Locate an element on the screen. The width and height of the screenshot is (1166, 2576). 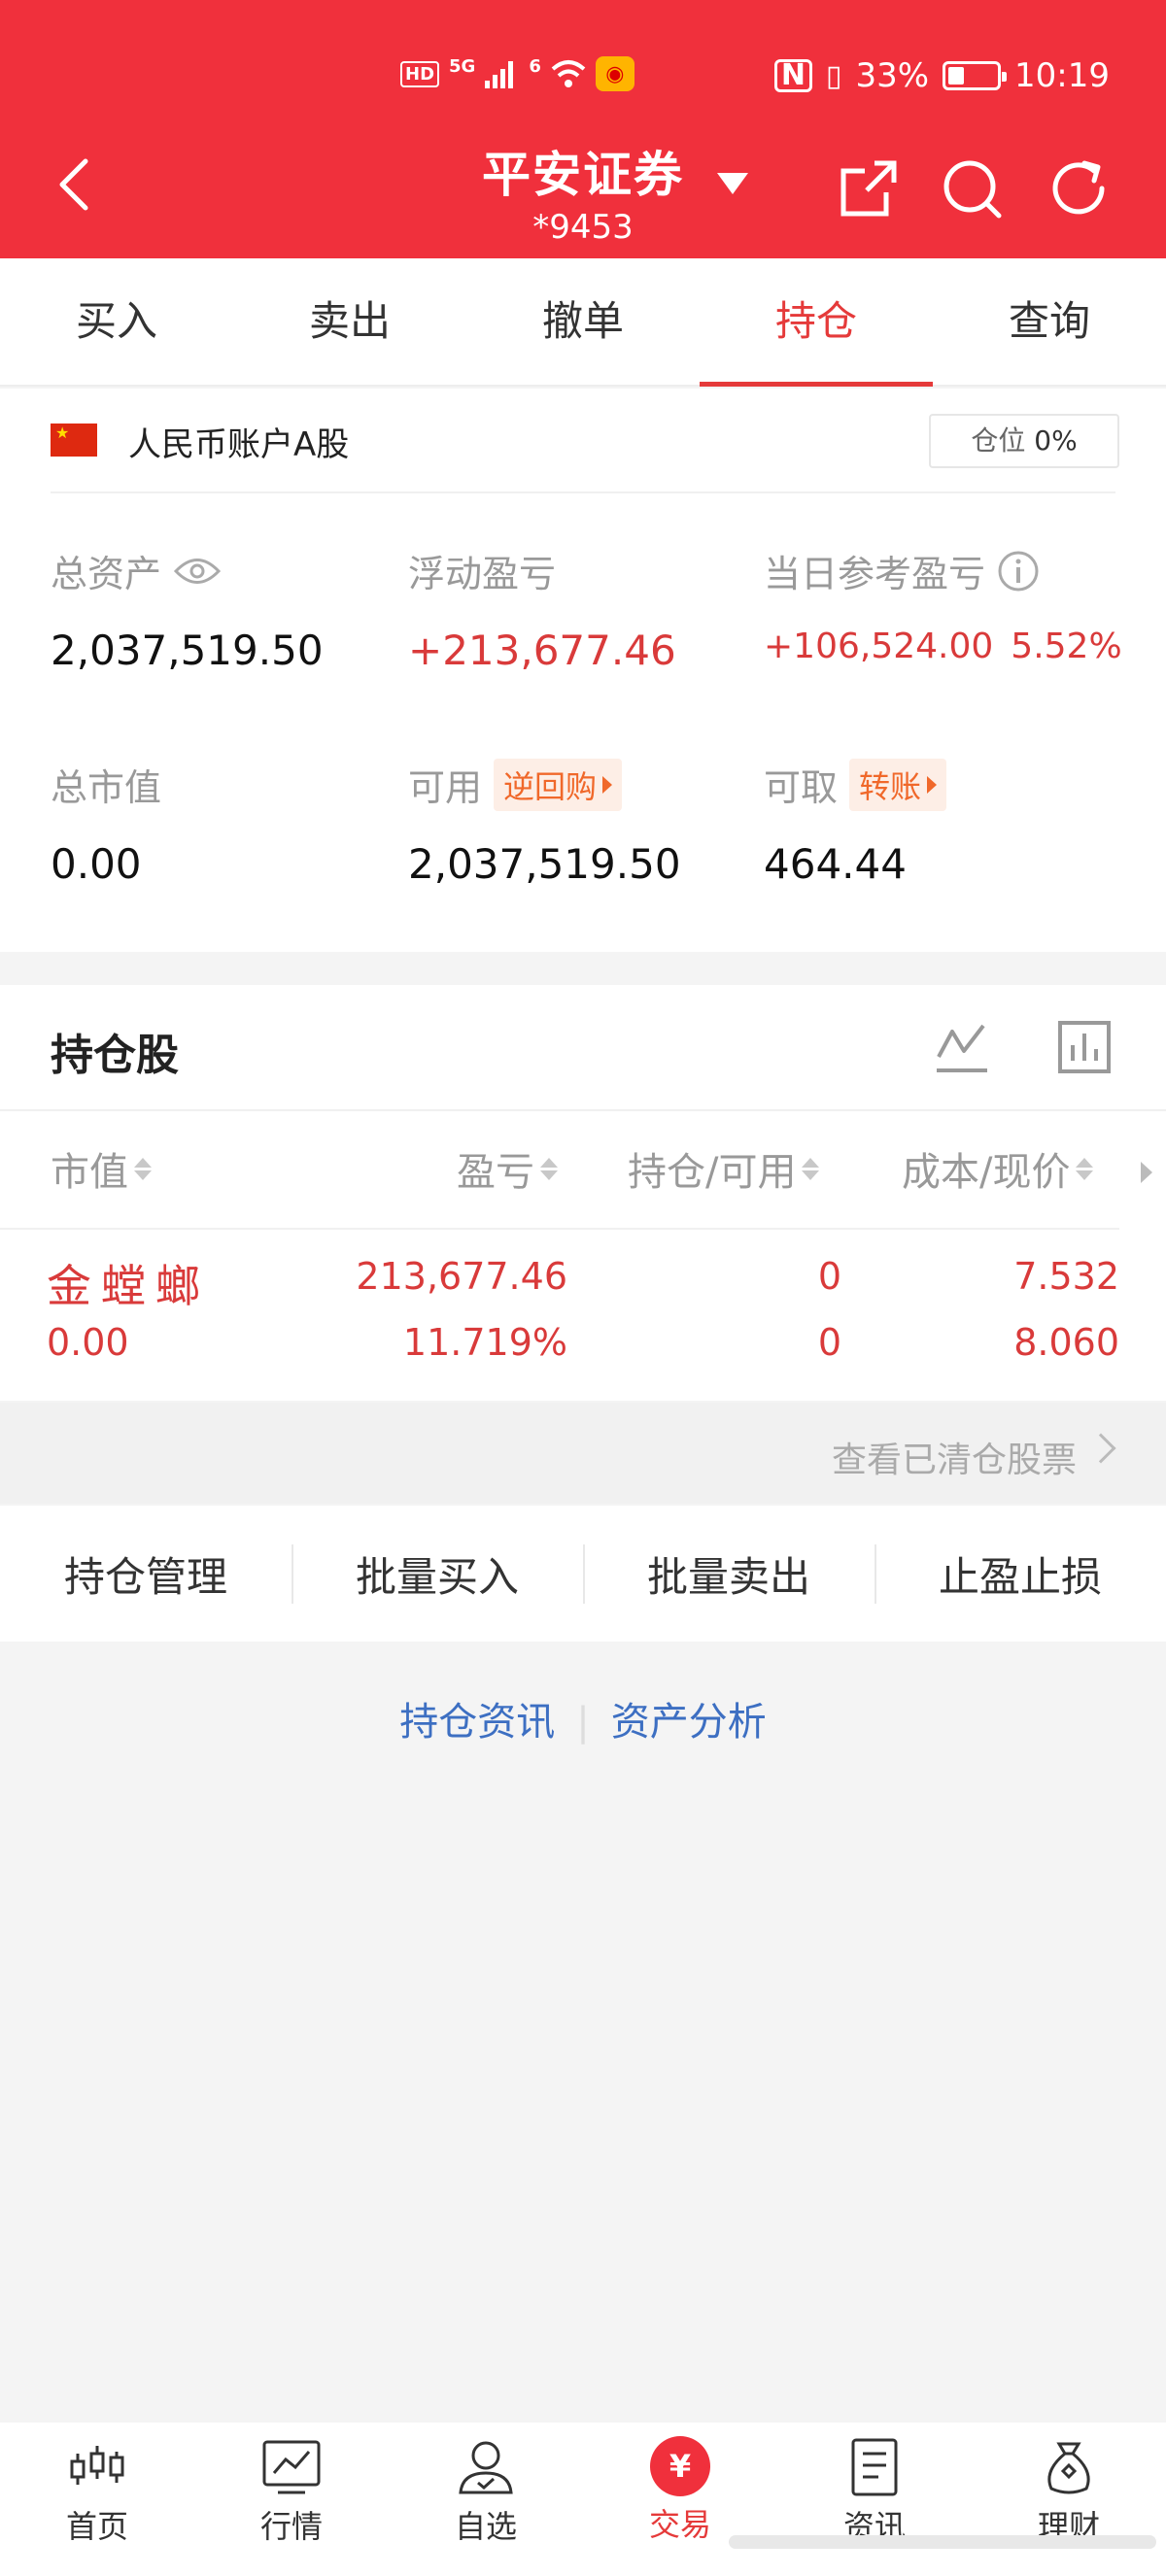
tab-sell: 卖出 is located at coordinates (349, 321).